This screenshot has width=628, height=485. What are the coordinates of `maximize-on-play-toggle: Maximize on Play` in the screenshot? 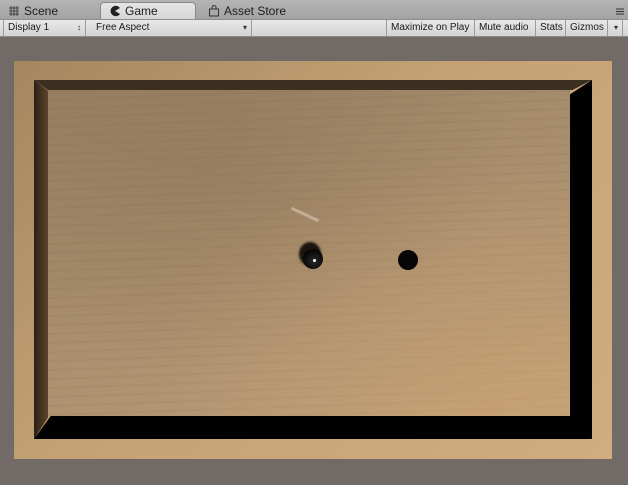 It's located at (430, 28).